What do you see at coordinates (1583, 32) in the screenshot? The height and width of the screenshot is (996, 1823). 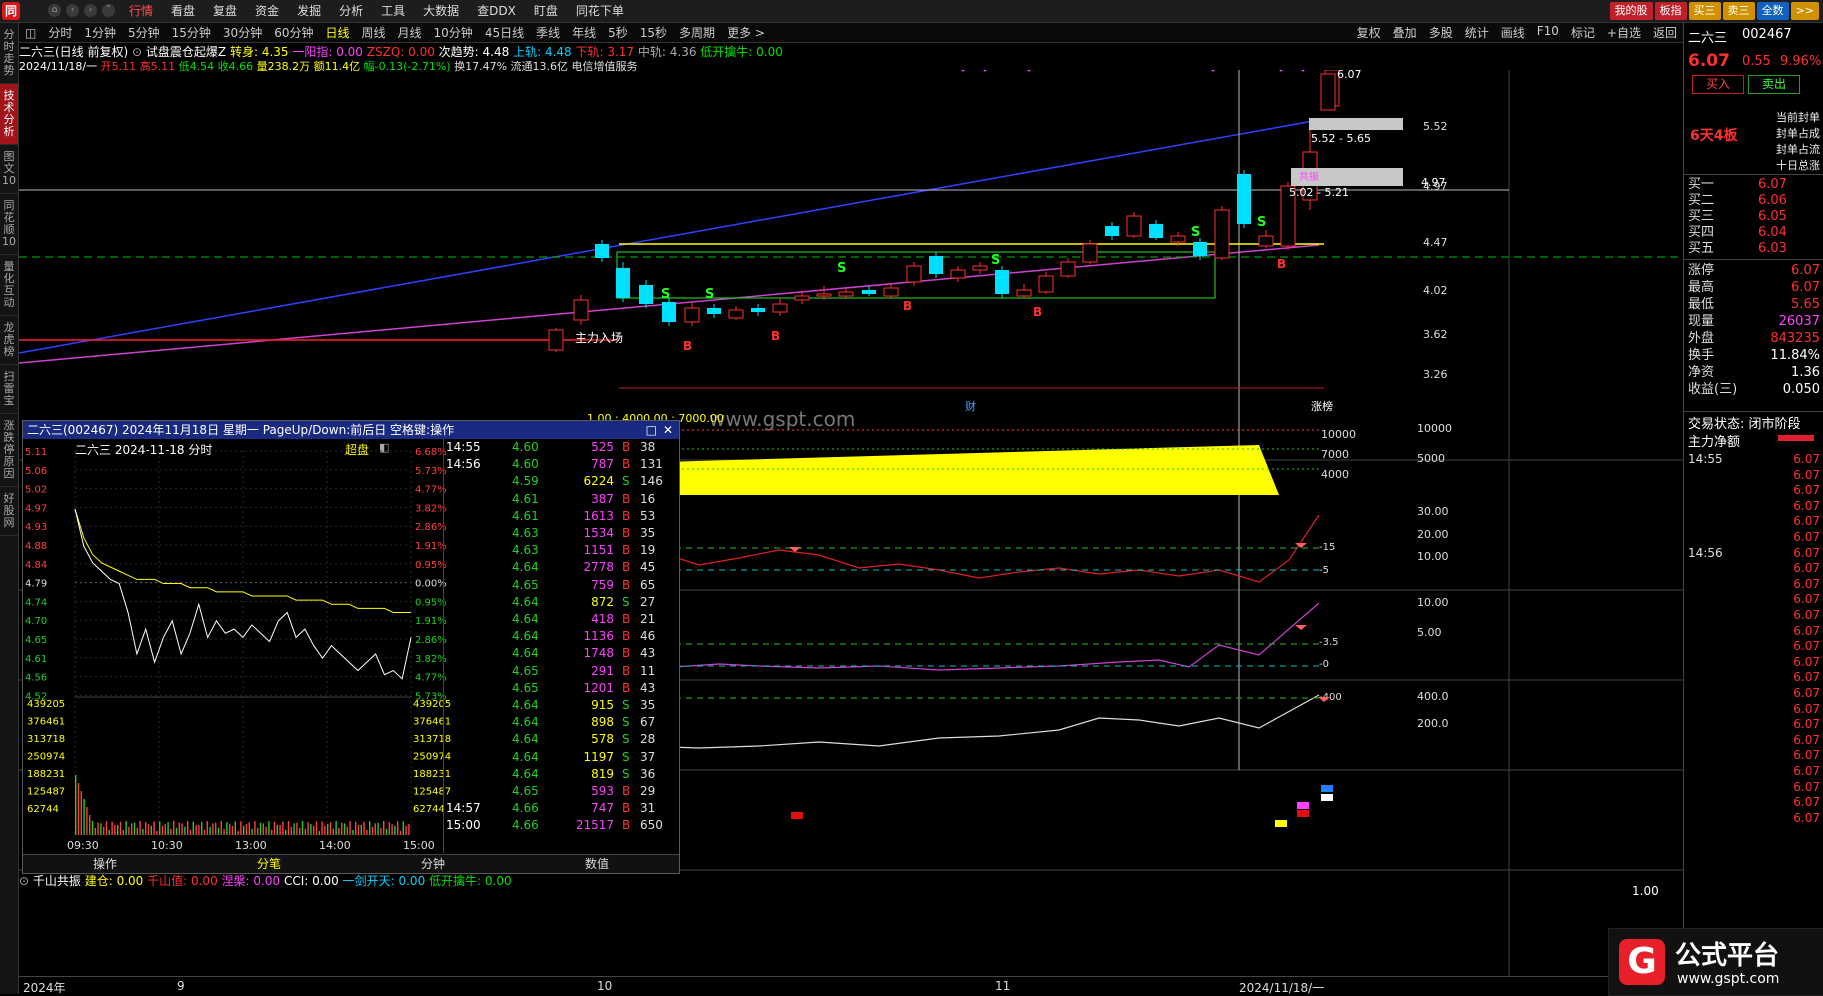 I see `toolbar-button: 标记` at bounding box center [1583, 32].